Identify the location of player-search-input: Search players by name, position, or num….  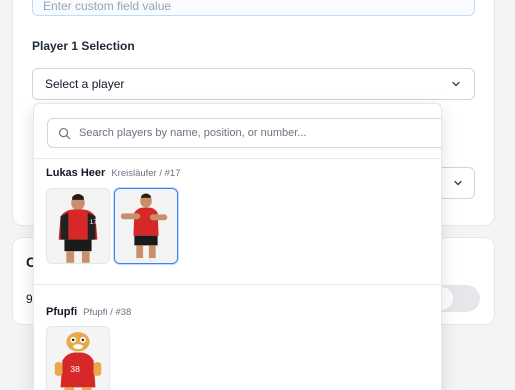
(244, 133).